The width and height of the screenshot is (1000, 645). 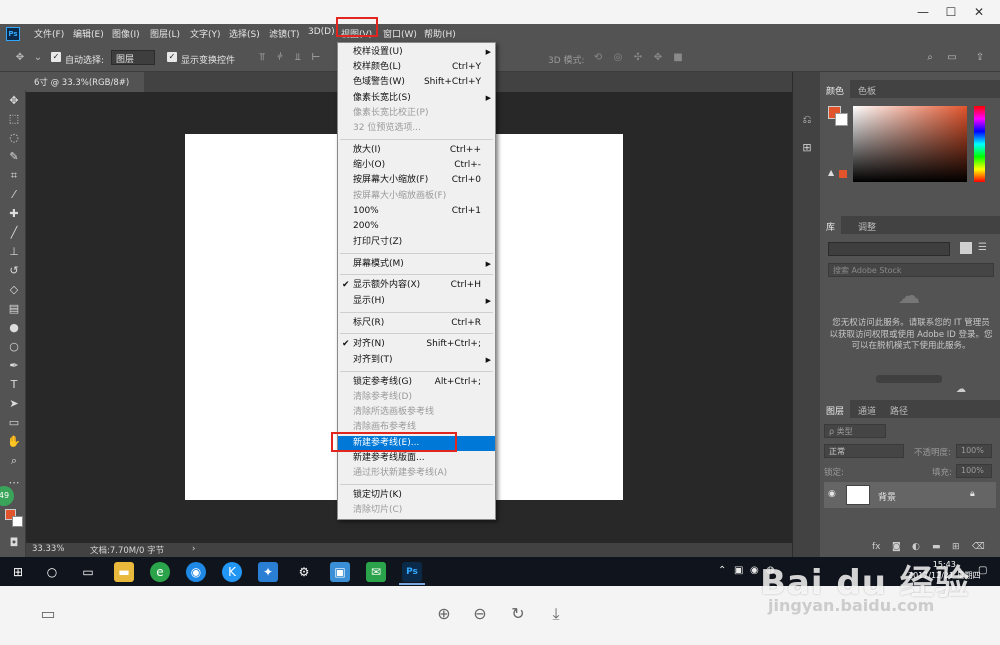 What do you see at coordinates (867, 225) in the screenshot?
I see `tab-adjustments: 调整` at bounding box center [867, 225].